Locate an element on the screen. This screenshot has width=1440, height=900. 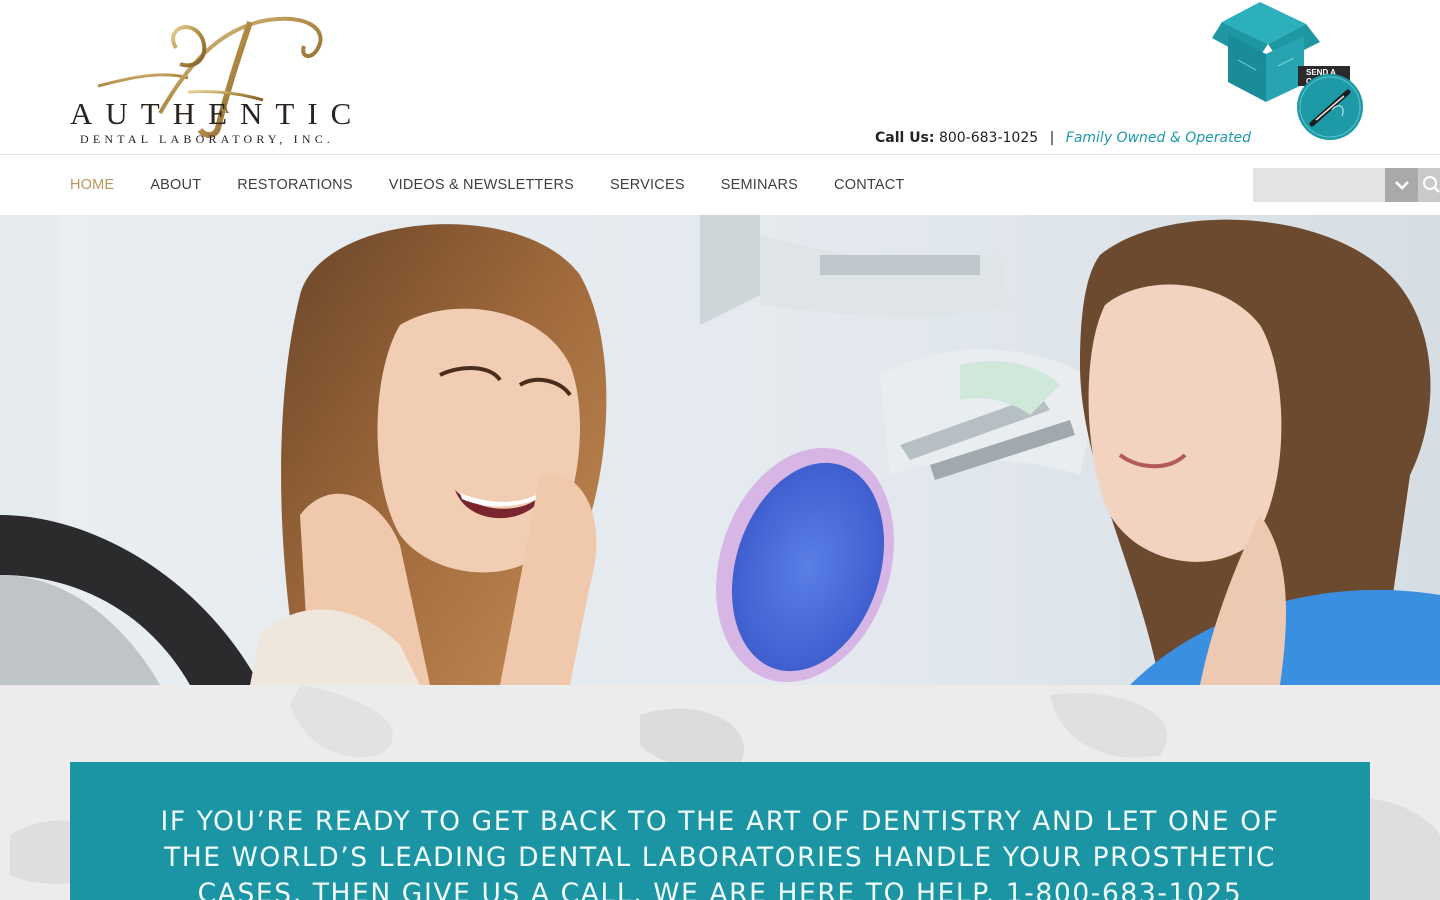
phone-link: 800-683-1025 is located at coordinates (988, 138).